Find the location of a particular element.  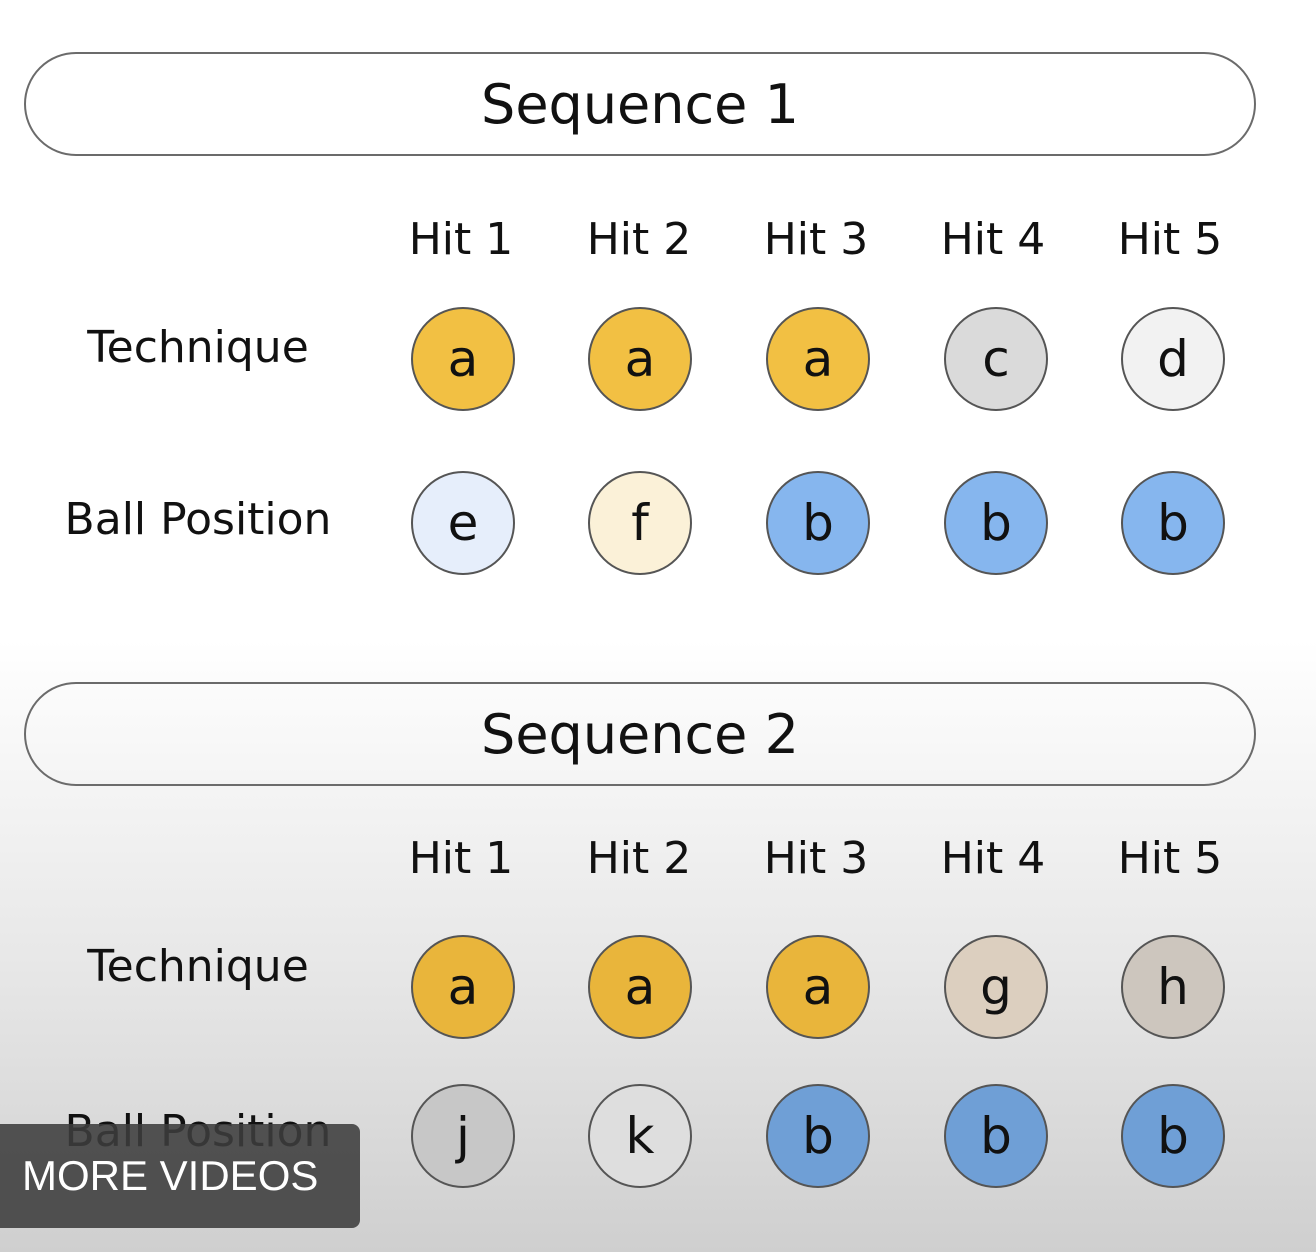

sequence-1-header: Sequence 1 is located at coordinates (640, 104).